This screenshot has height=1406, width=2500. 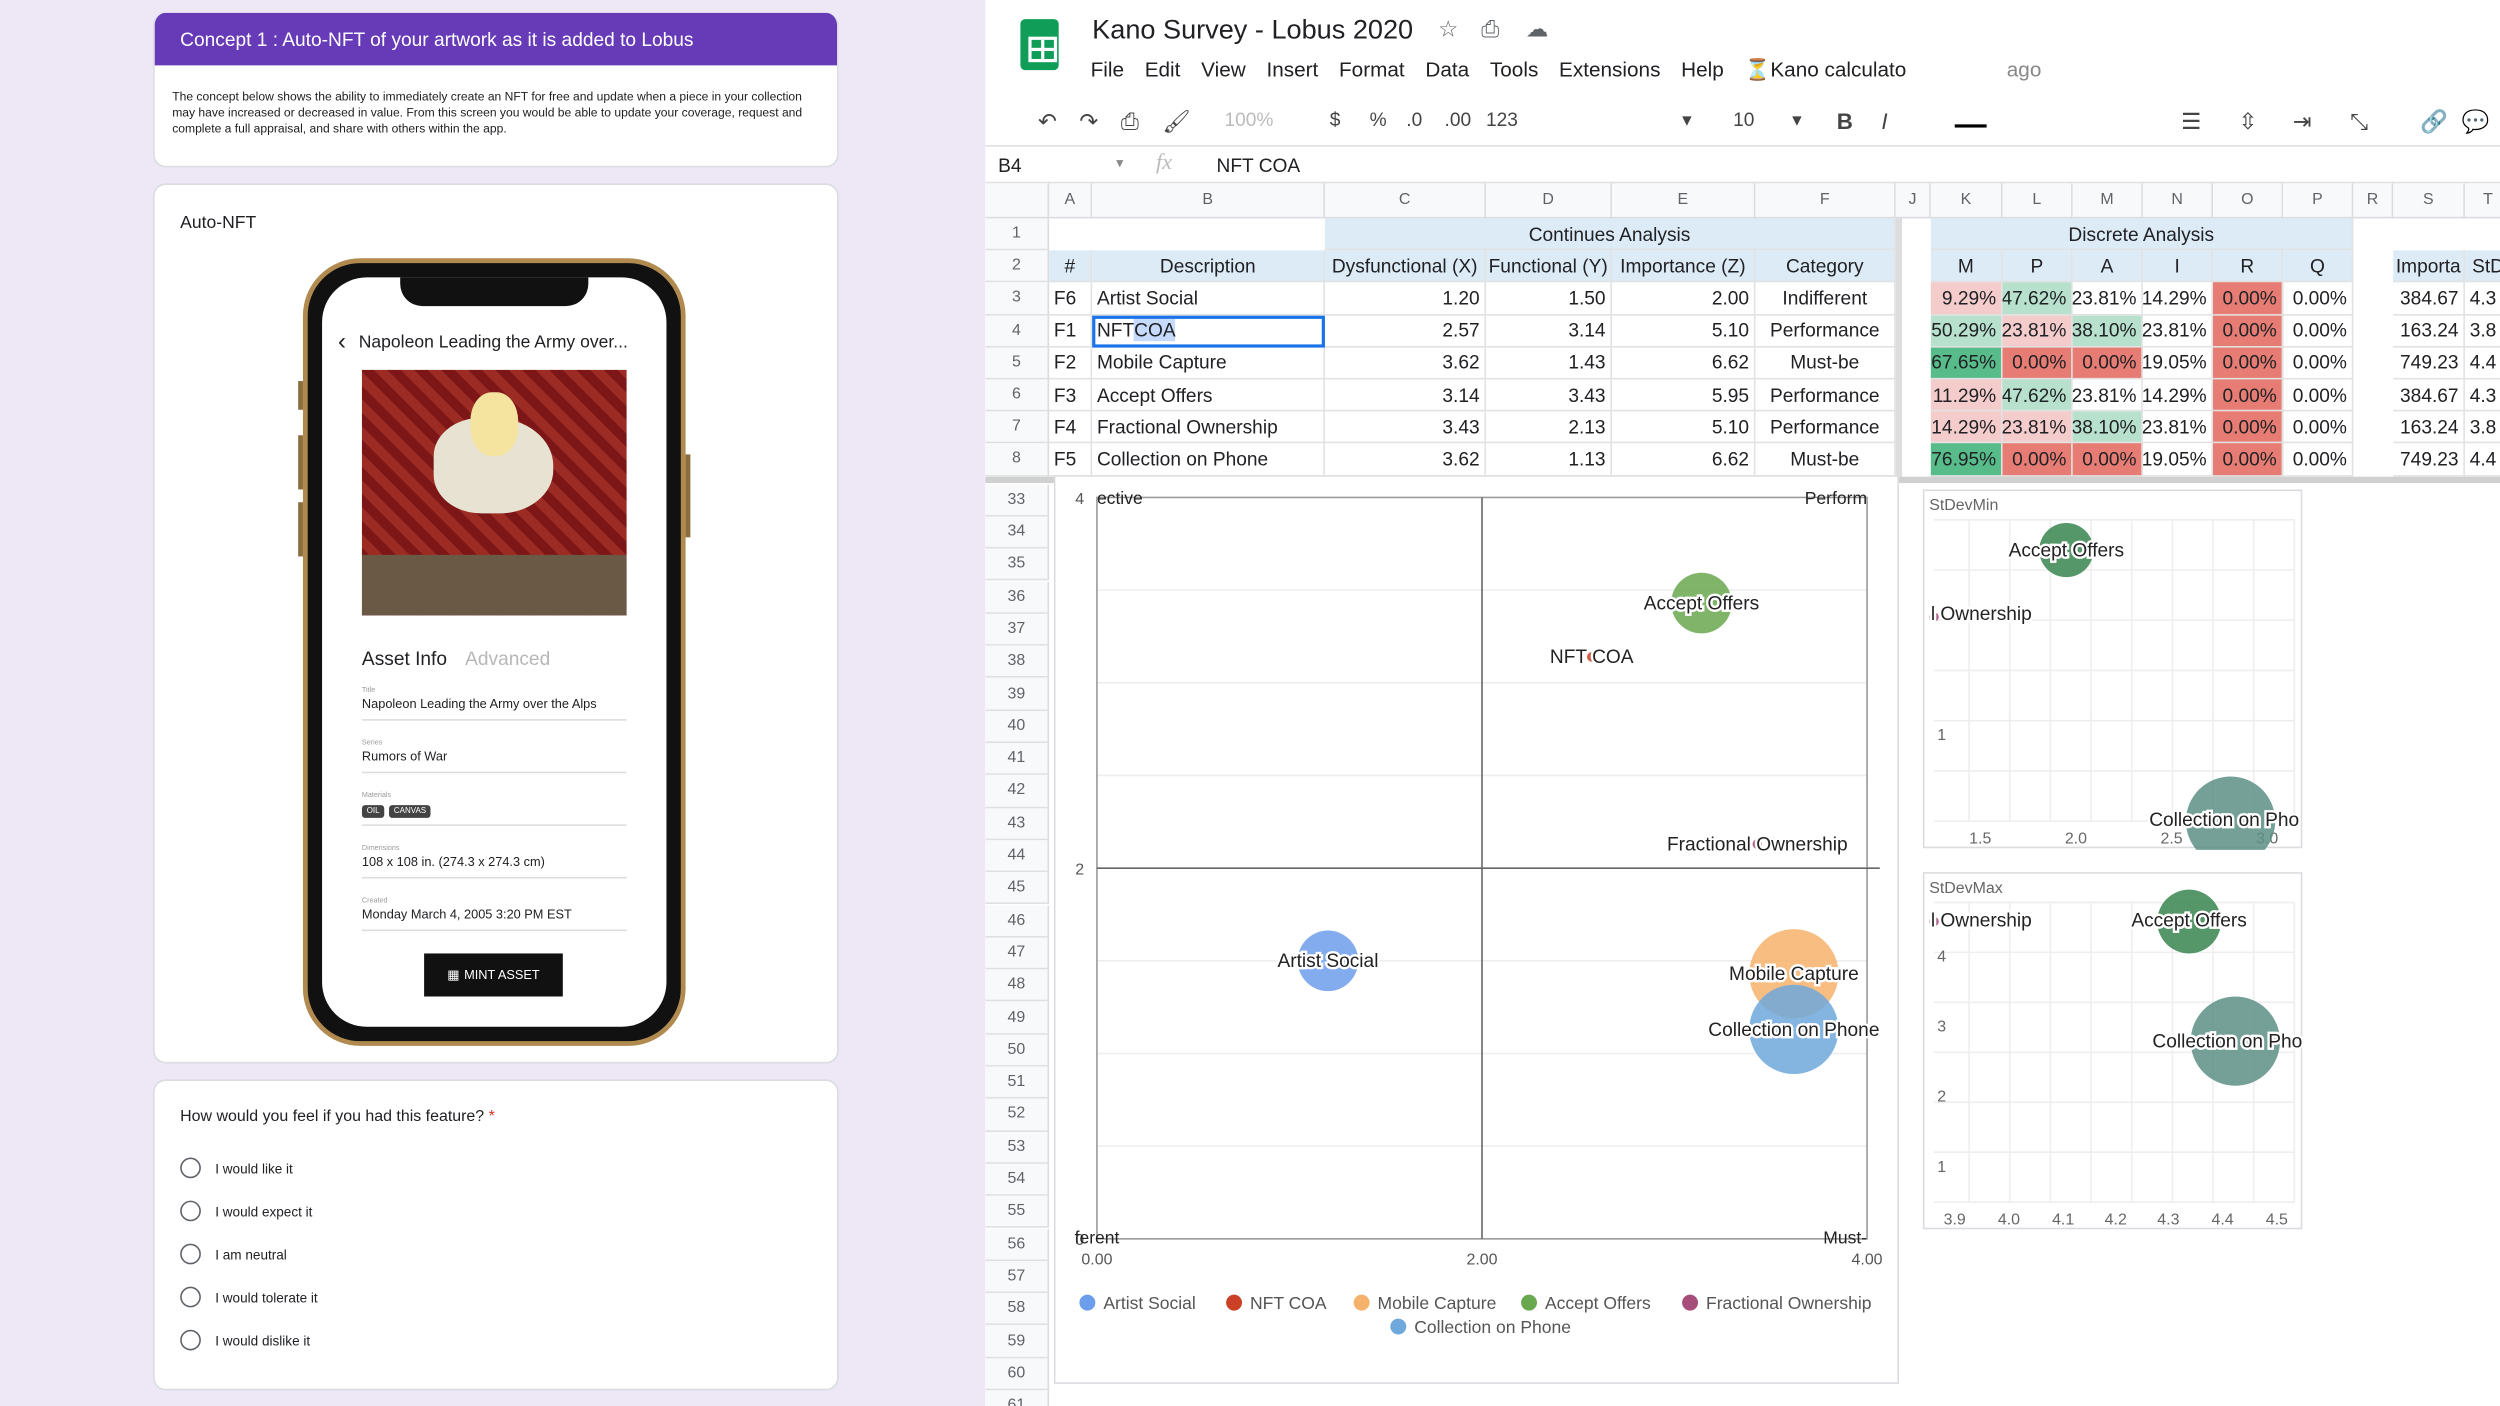 I want to click on cell-i: 14.29%, so click(x=2178, y=299).